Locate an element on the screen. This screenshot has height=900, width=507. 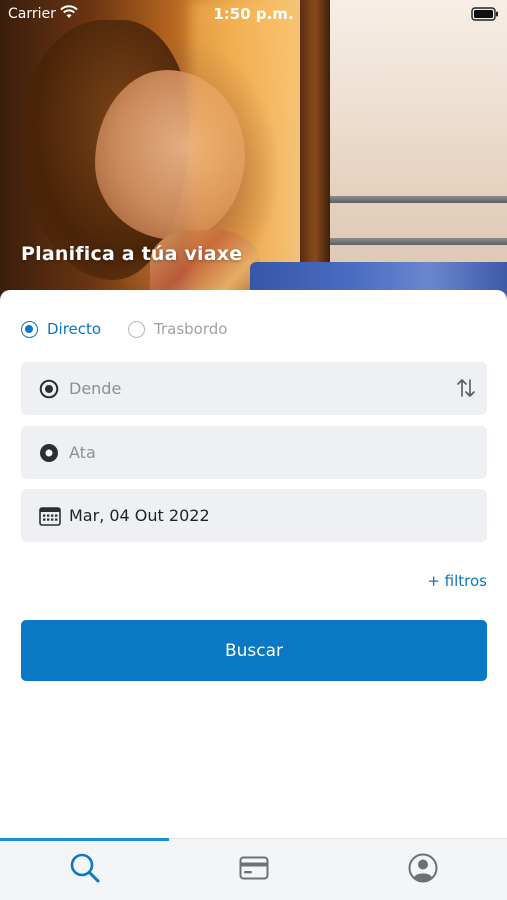
swap-icon is located at coordinates (466, 390).